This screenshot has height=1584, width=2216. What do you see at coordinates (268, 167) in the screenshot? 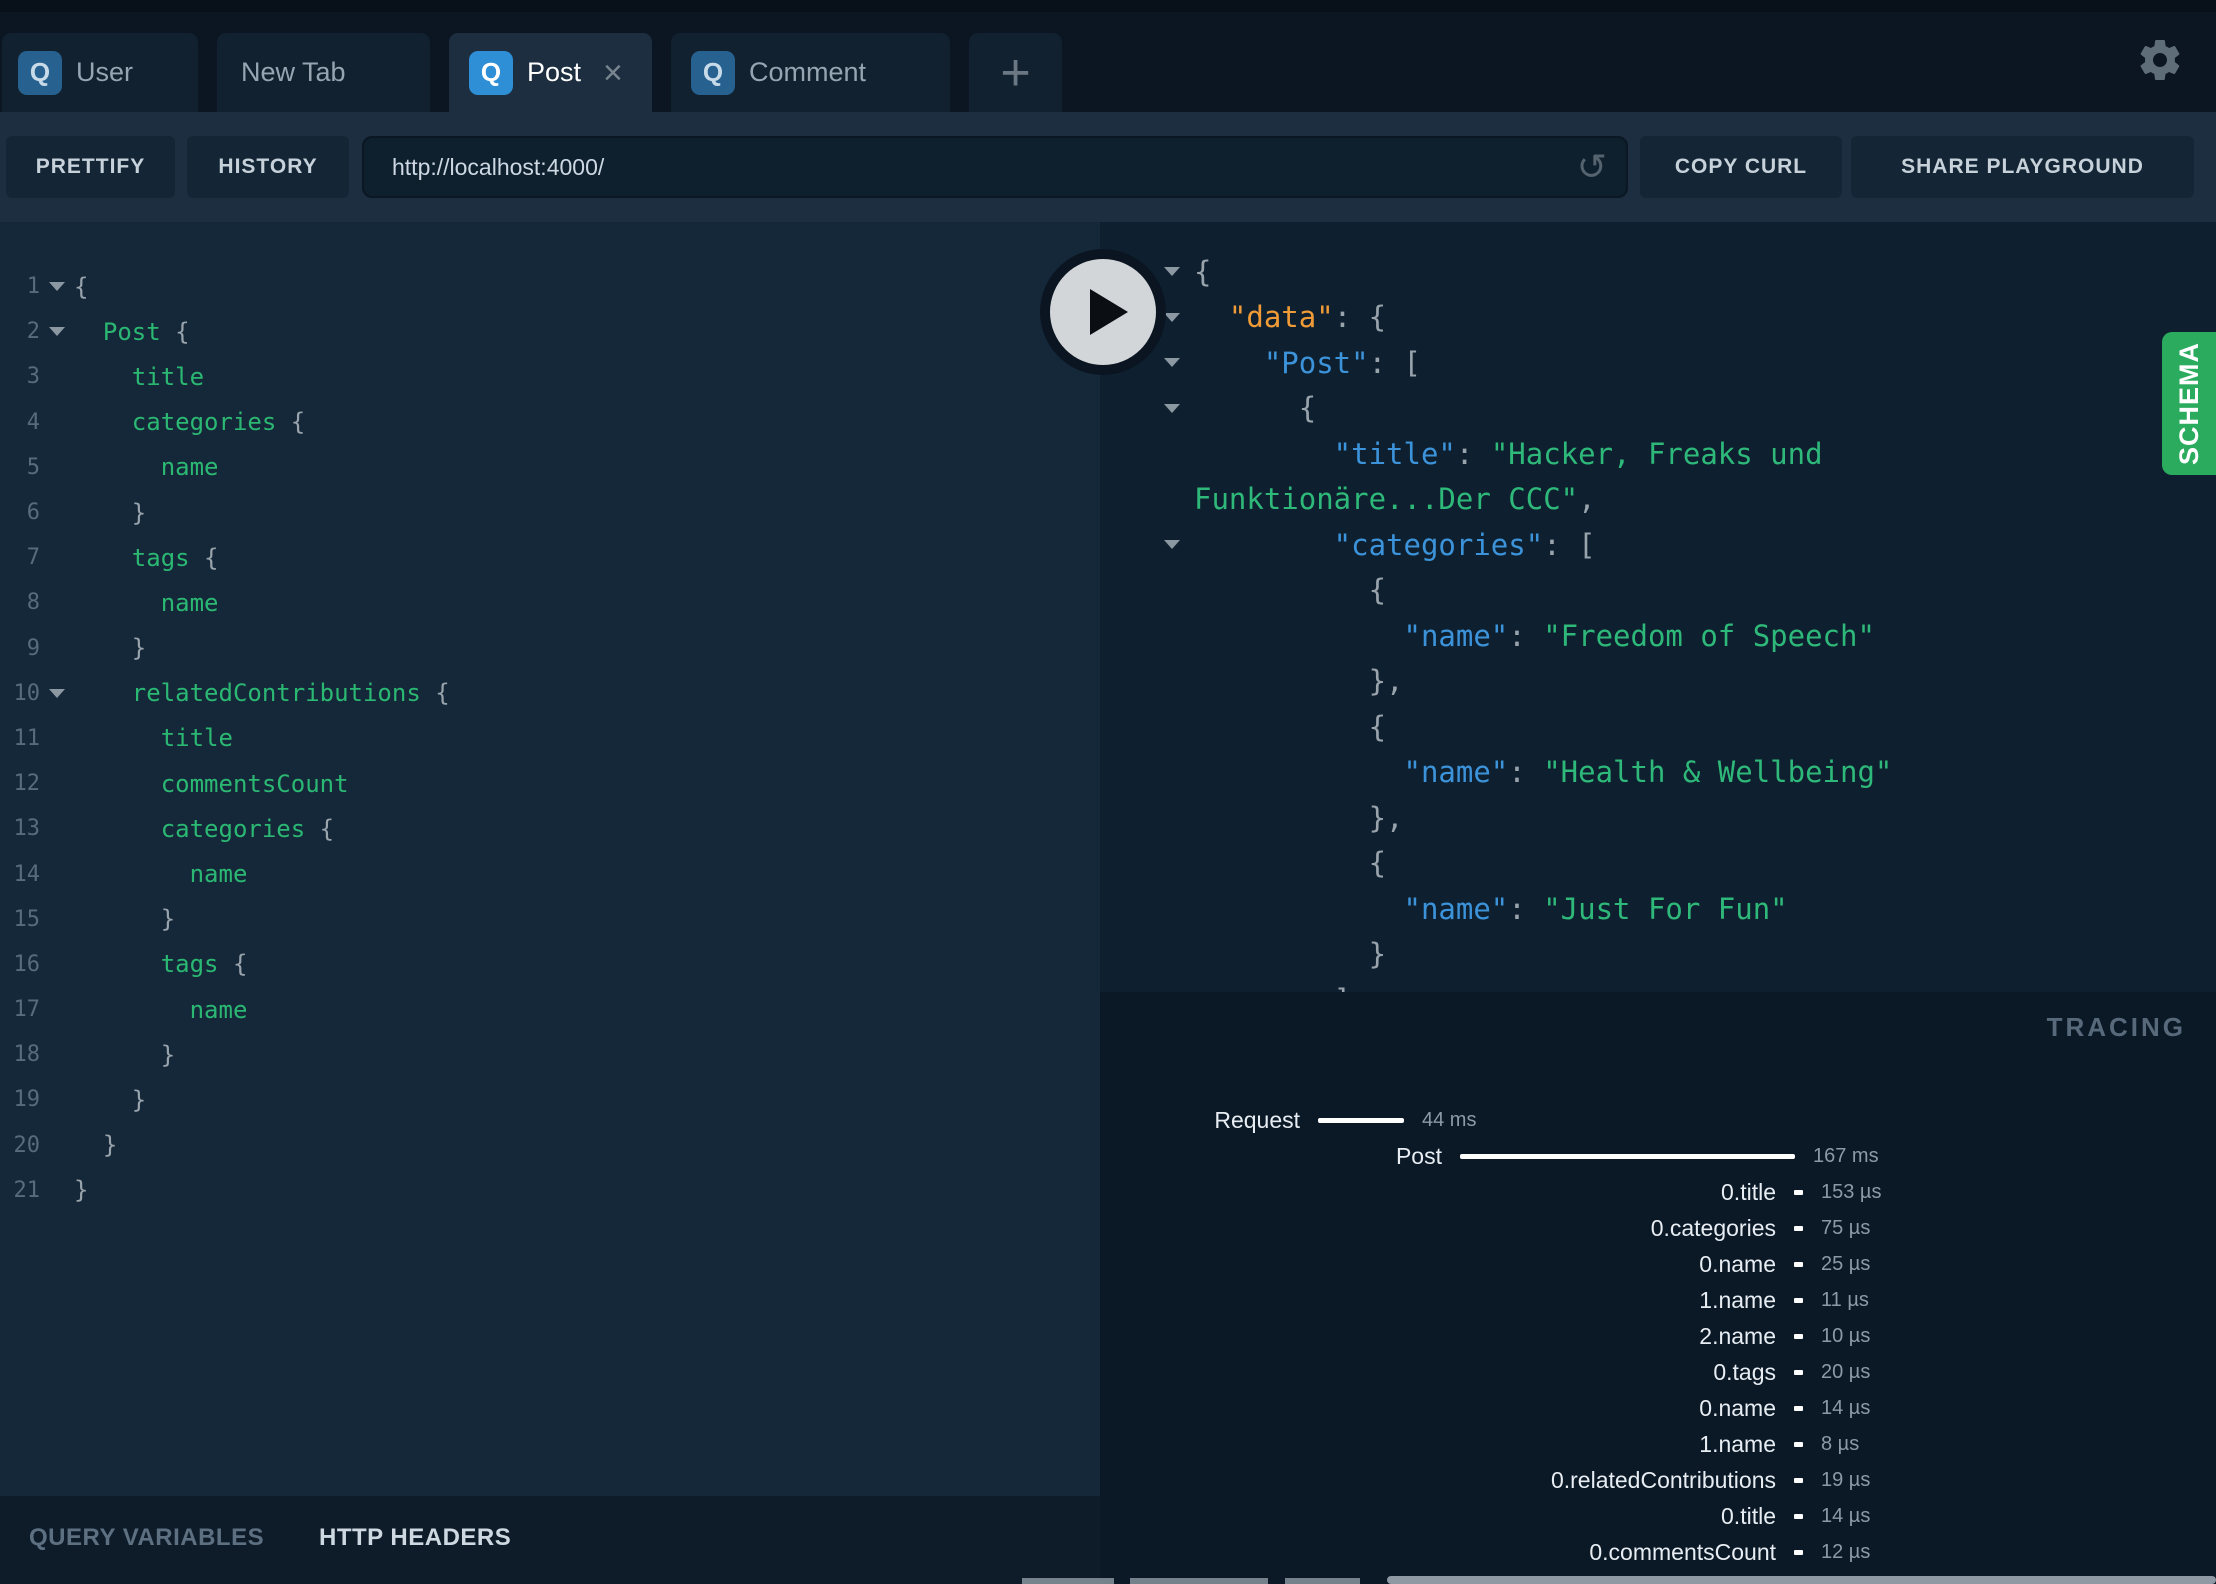
I see `history-button: HISTORY` at bounding box center [268, 167].